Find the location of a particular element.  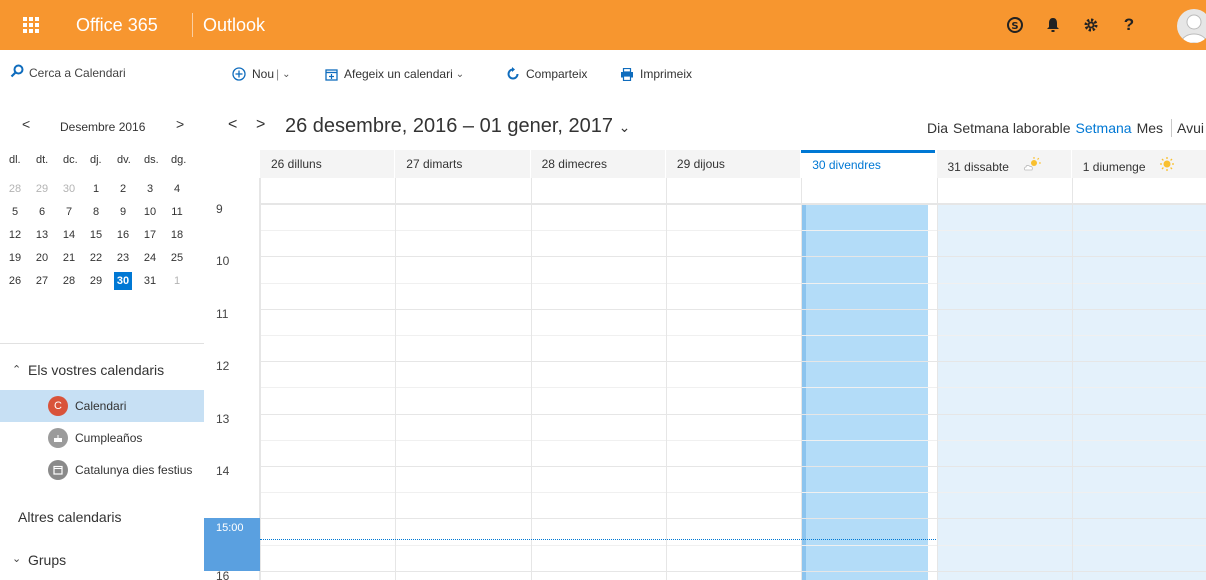

mini-day: 24 is located at coordinates (150, 258).